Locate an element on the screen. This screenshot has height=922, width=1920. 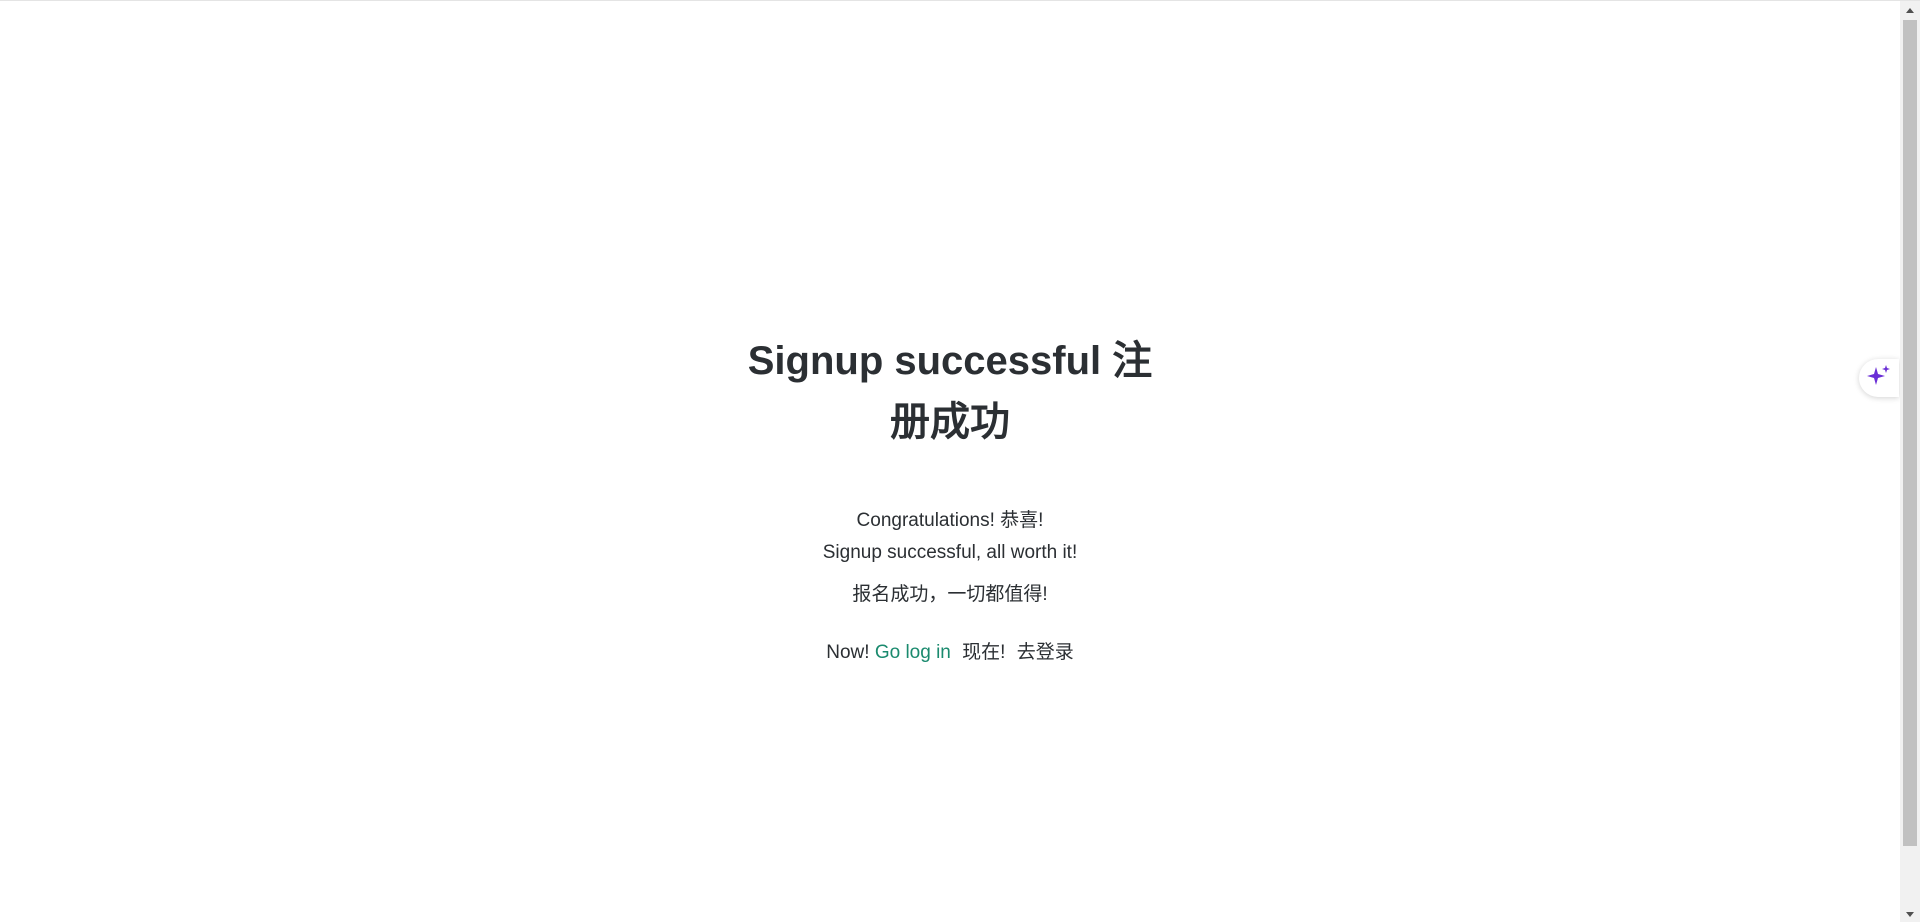
sparkle-icon is located at coordinates (1879, 378).